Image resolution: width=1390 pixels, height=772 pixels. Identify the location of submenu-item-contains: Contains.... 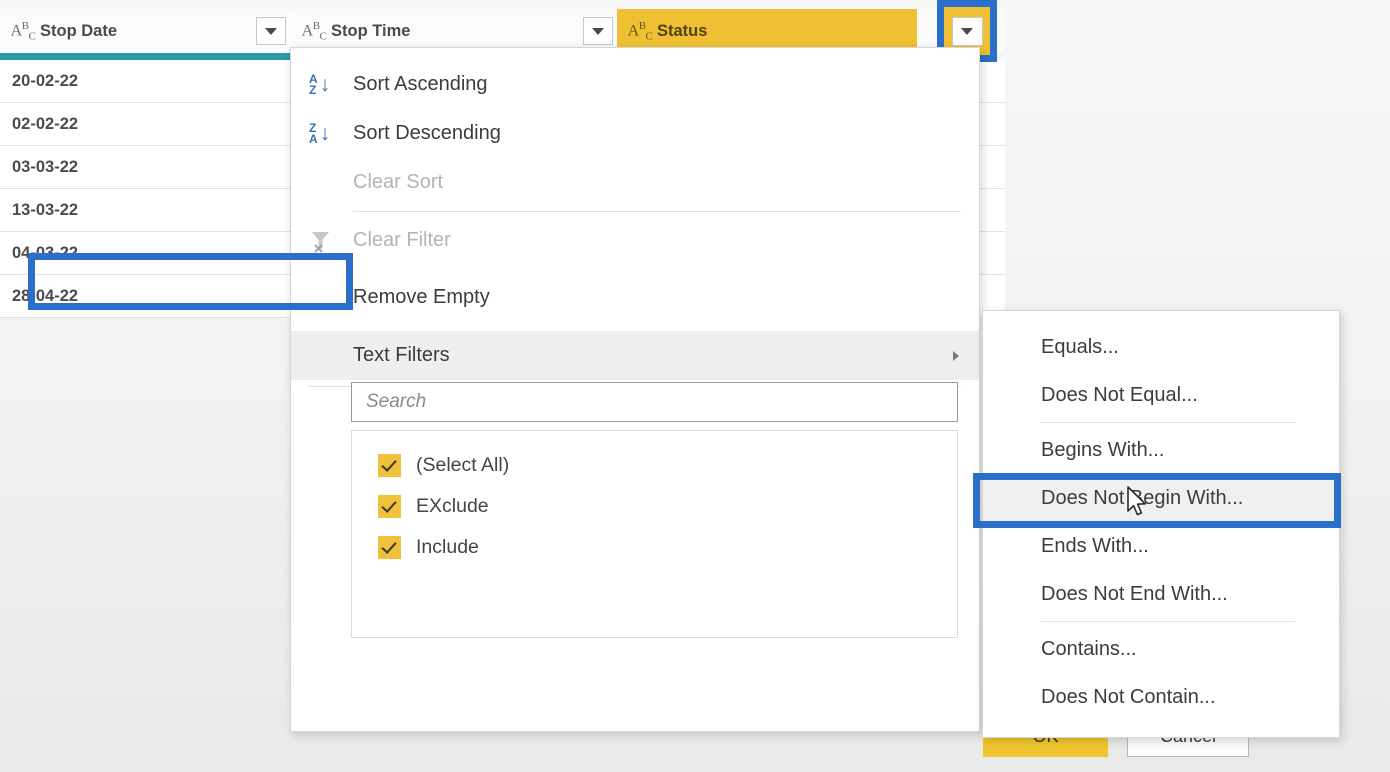
(1161, 649).